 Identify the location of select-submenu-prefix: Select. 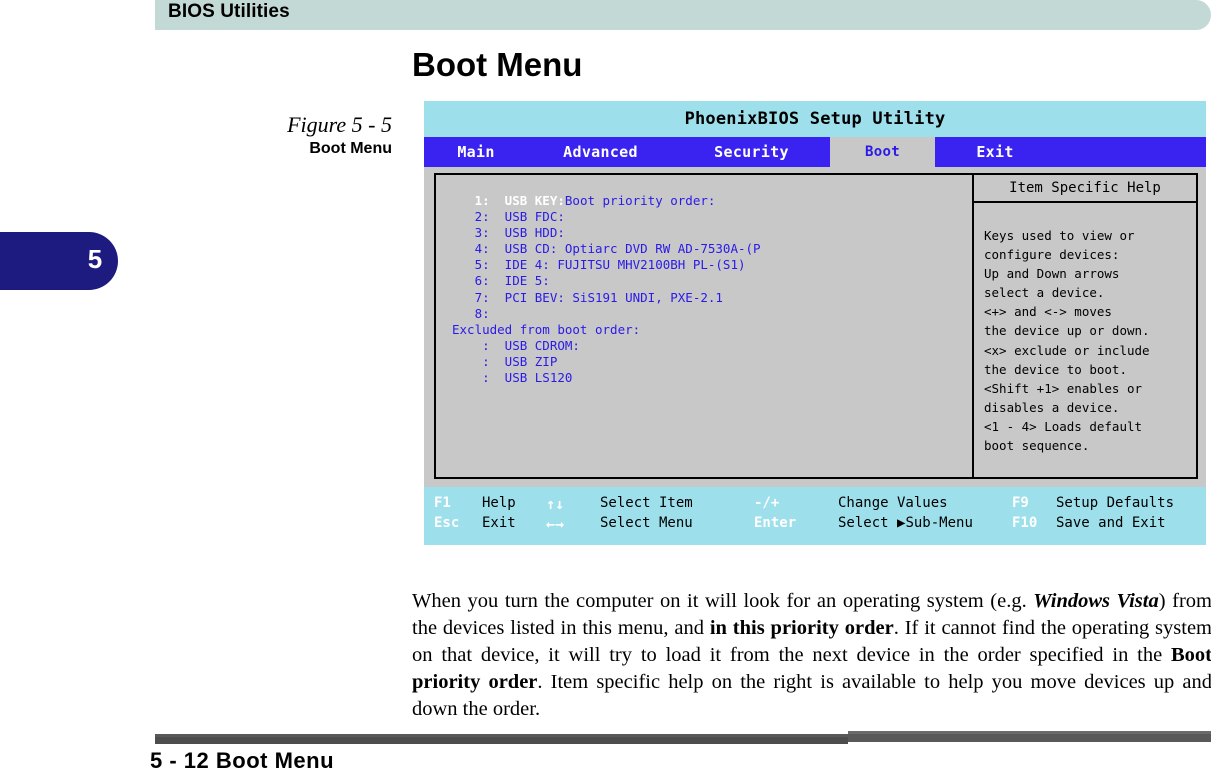
(868, 523).